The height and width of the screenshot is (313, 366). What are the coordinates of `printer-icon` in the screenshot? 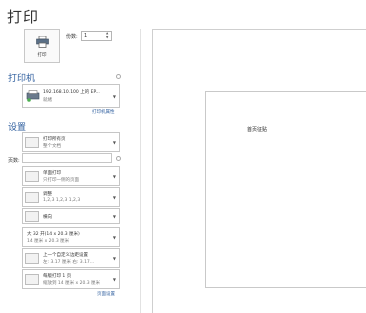 It's located at (42, 42).